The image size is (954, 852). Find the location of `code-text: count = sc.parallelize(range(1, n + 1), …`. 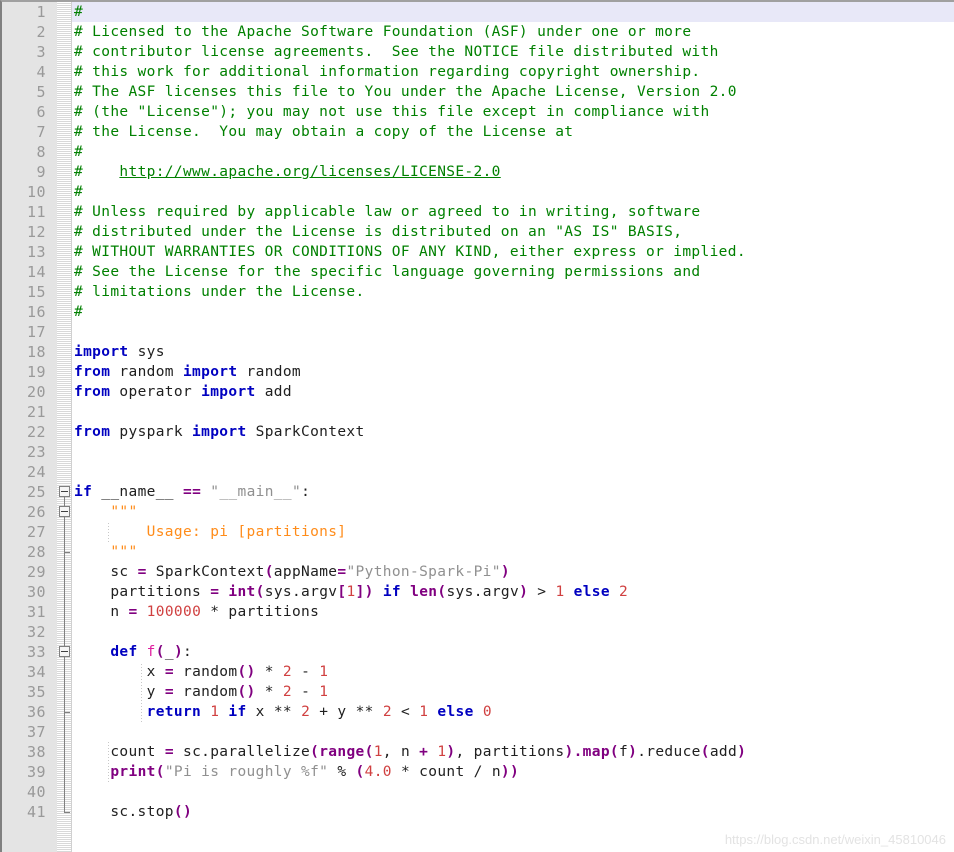

code-text: count = sc.parallelize(range(1, n + 1), … is located at coordinates (410, 752).